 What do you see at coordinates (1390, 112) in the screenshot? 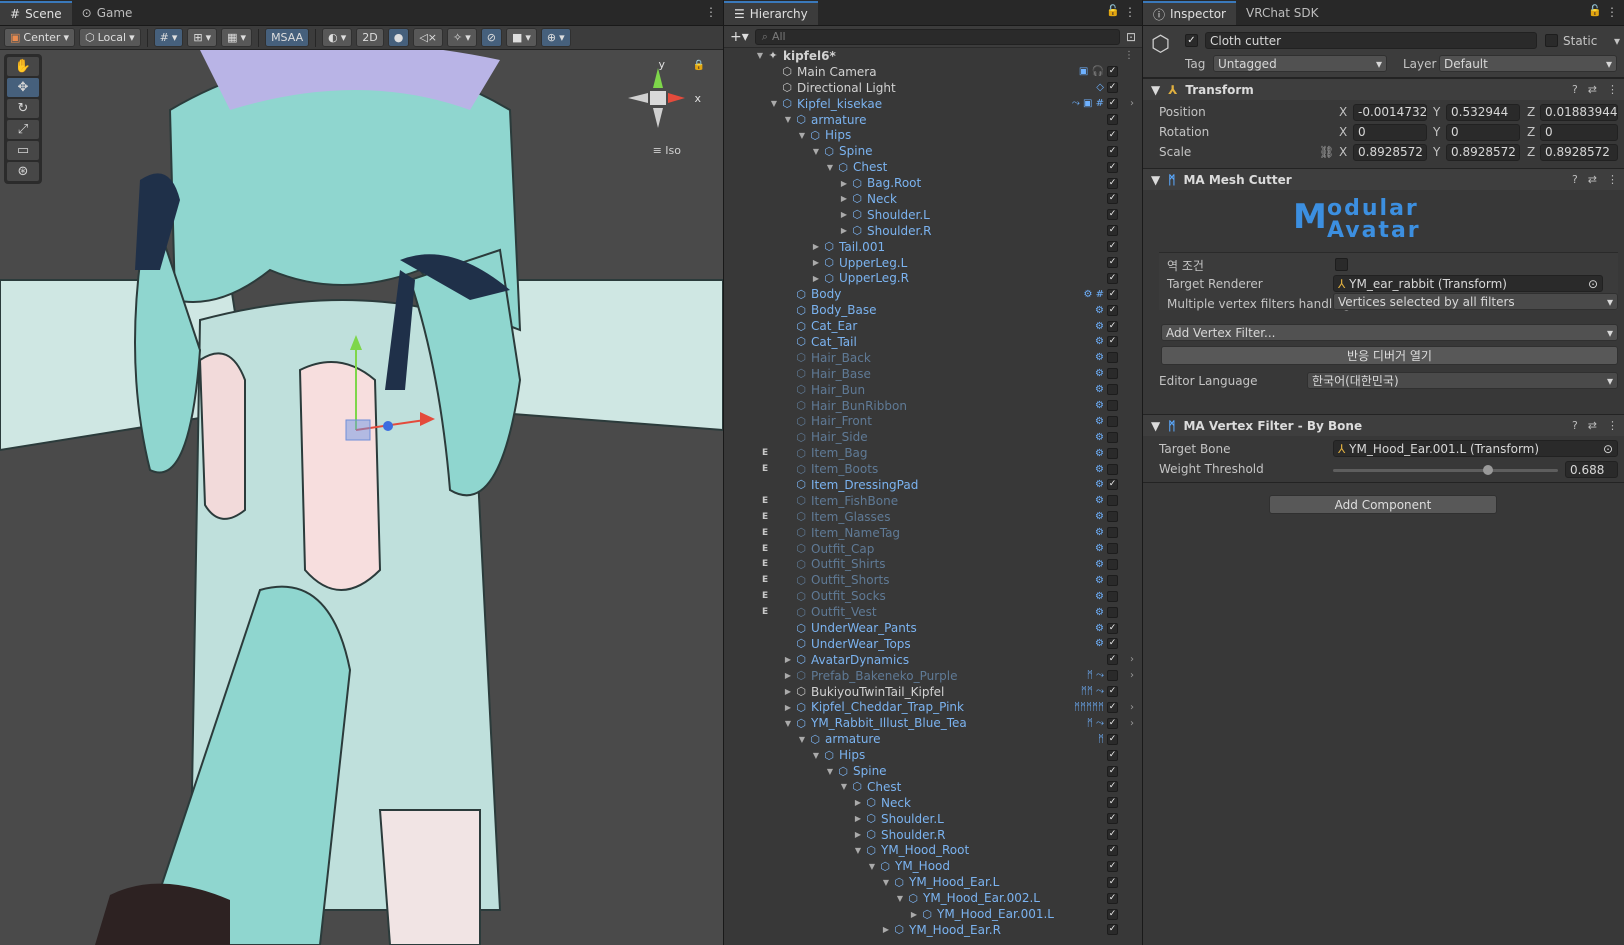
I see `position-x-field: -0.0014732` at bounding box center [1390, 112].